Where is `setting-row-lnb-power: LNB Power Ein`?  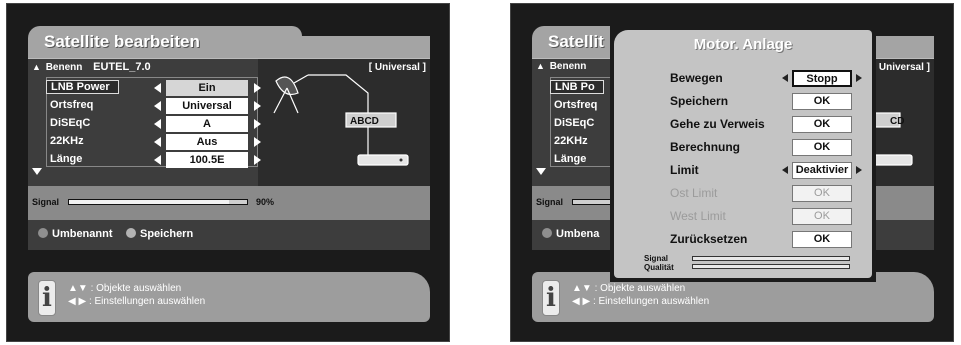
setting-row-lnb-power: LNB Power Ein is located at coordinates (156, 88).